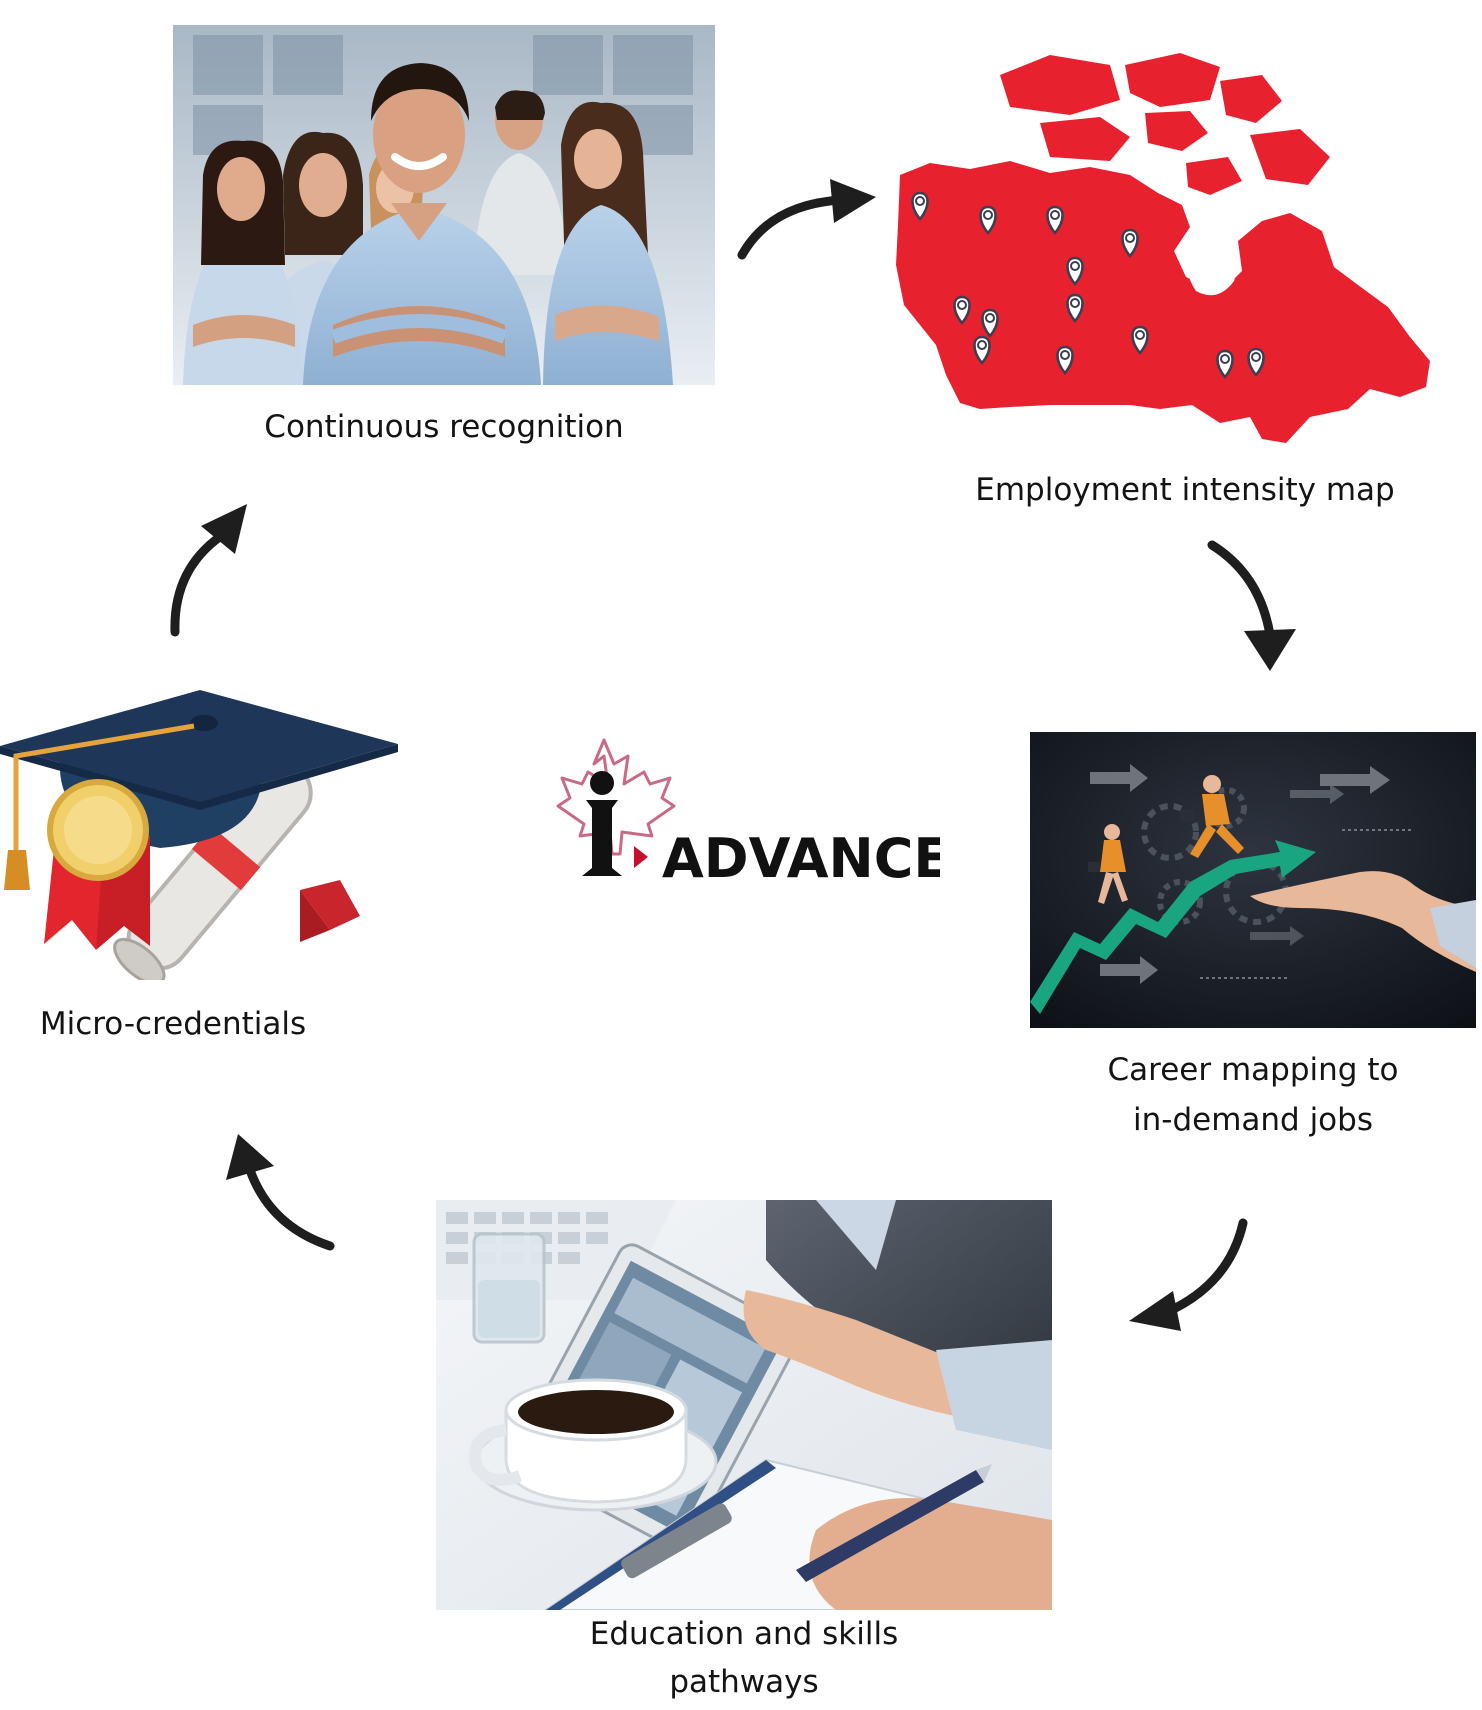  I want to click on education-label-line1: Education and skills, so click(744, 1634).